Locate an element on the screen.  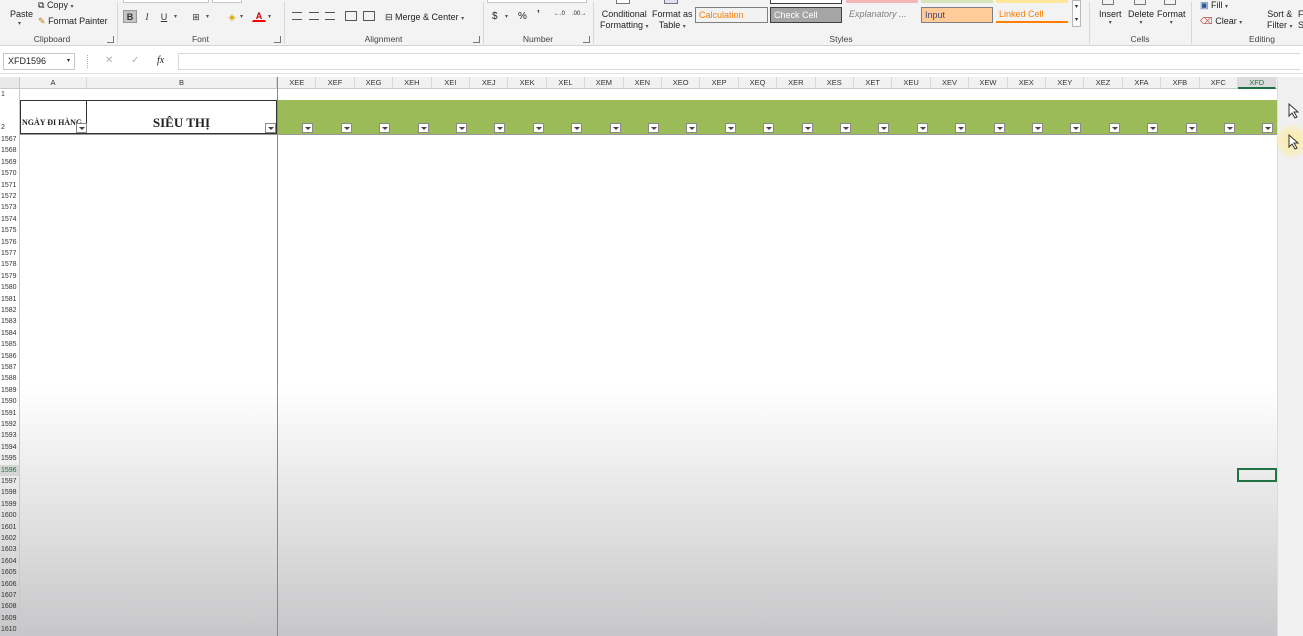
alignment-launcher-icon is located at coordinates (476, 39).